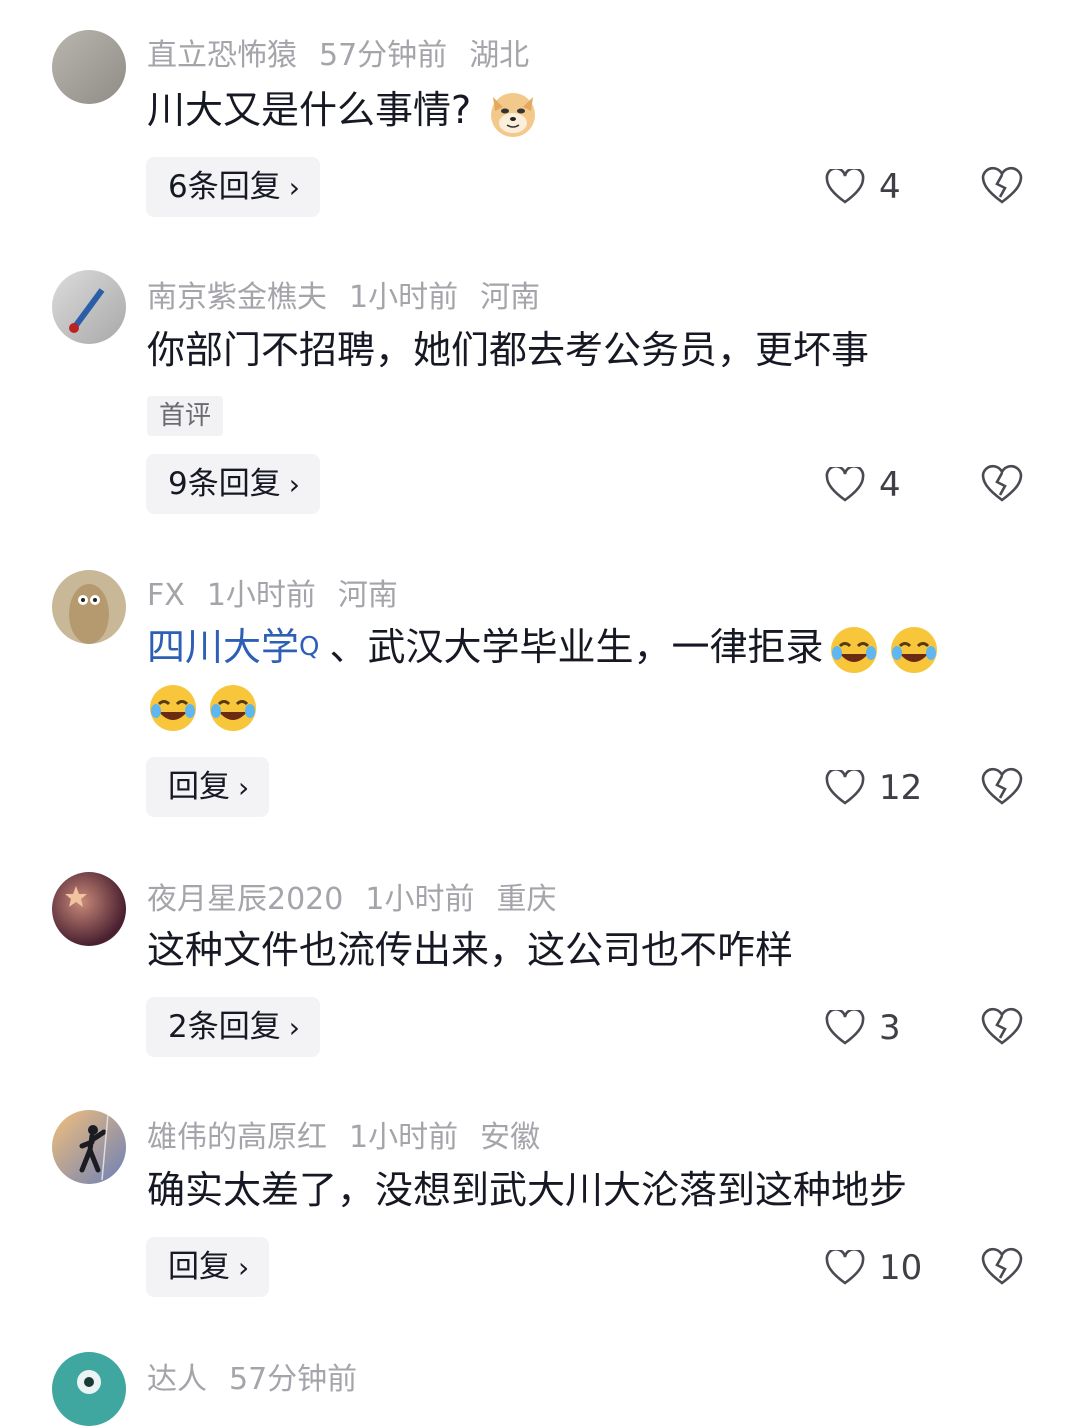  What do you see at coordinates (587, 110) in the screenshot?
I see `comment-text: 川大又是什么事情?` at bounding box center [587, 110].